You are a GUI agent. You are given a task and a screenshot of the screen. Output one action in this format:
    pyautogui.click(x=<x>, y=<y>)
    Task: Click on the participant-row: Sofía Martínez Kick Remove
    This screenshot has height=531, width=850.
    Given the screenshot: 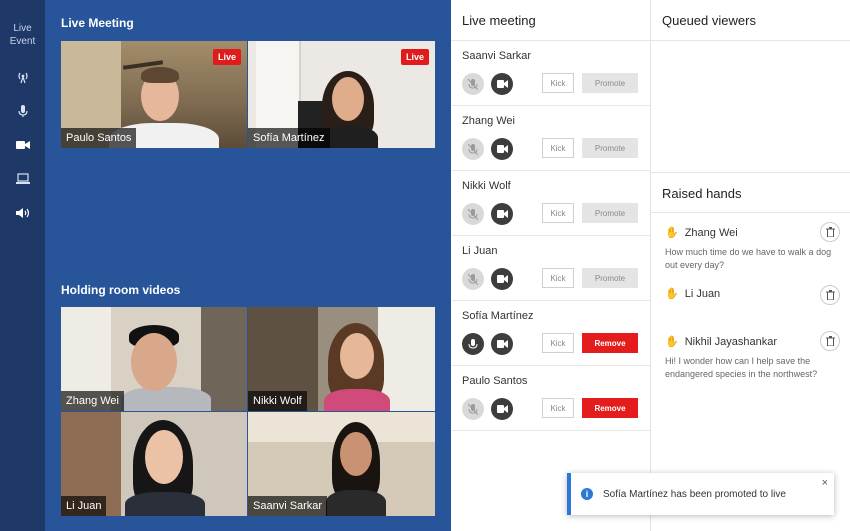 What is the action you would take?
    pyautogui.click(x=550, y=333)
    